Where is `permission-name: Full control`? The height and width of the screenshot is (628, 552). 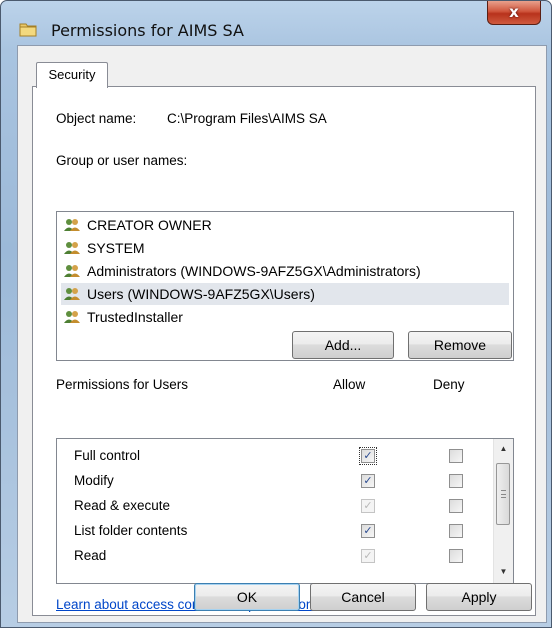
permission-name: Full control is located at coordinates (107, 455).